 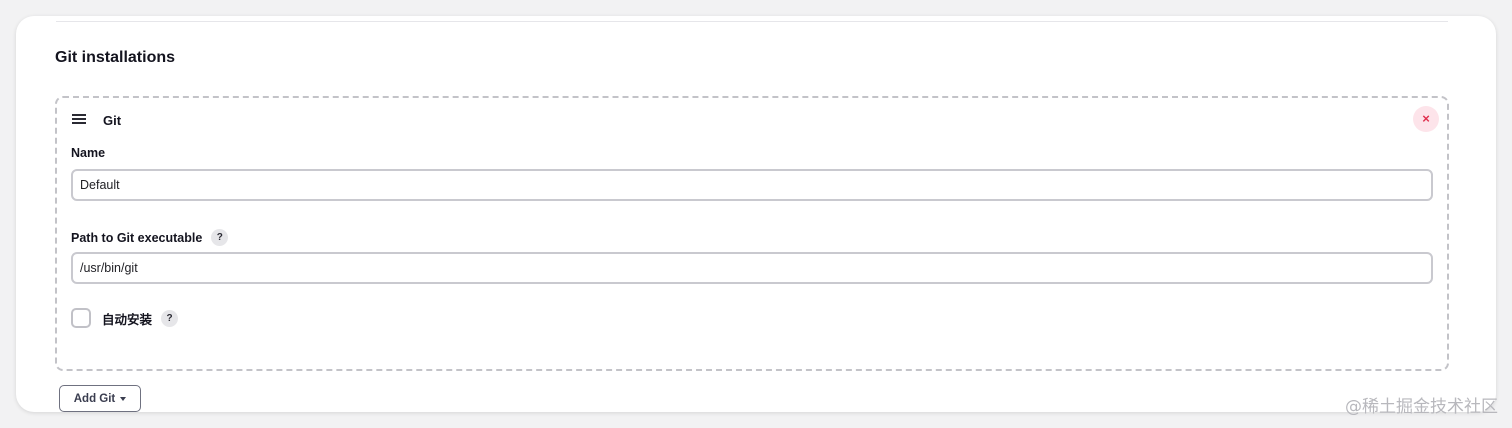 I want to click on auto-install-row: 自动安装 ?, so click(x=125, y=318).